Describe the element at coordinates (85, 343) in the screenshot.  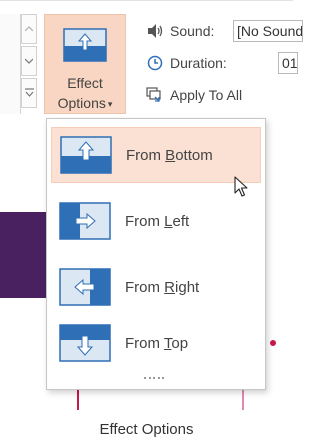
I see `arrow-down-icon` at that location.